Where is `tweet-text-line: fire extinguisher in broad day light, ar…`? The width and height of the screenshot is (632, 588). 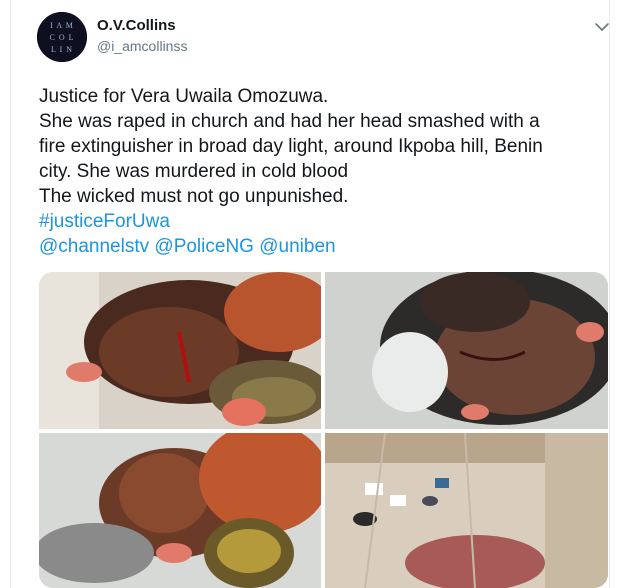
tweet-text-line: fire extinguisher in broad day light, ar… is located at coordinates (291, 146).